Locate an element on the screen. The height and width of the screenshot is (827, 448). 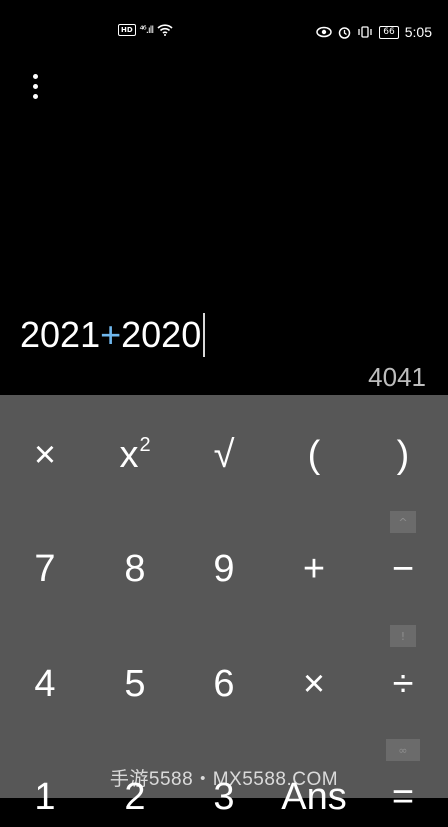
expression-input: 2021 +2020 is located at coordinates (113, 335).